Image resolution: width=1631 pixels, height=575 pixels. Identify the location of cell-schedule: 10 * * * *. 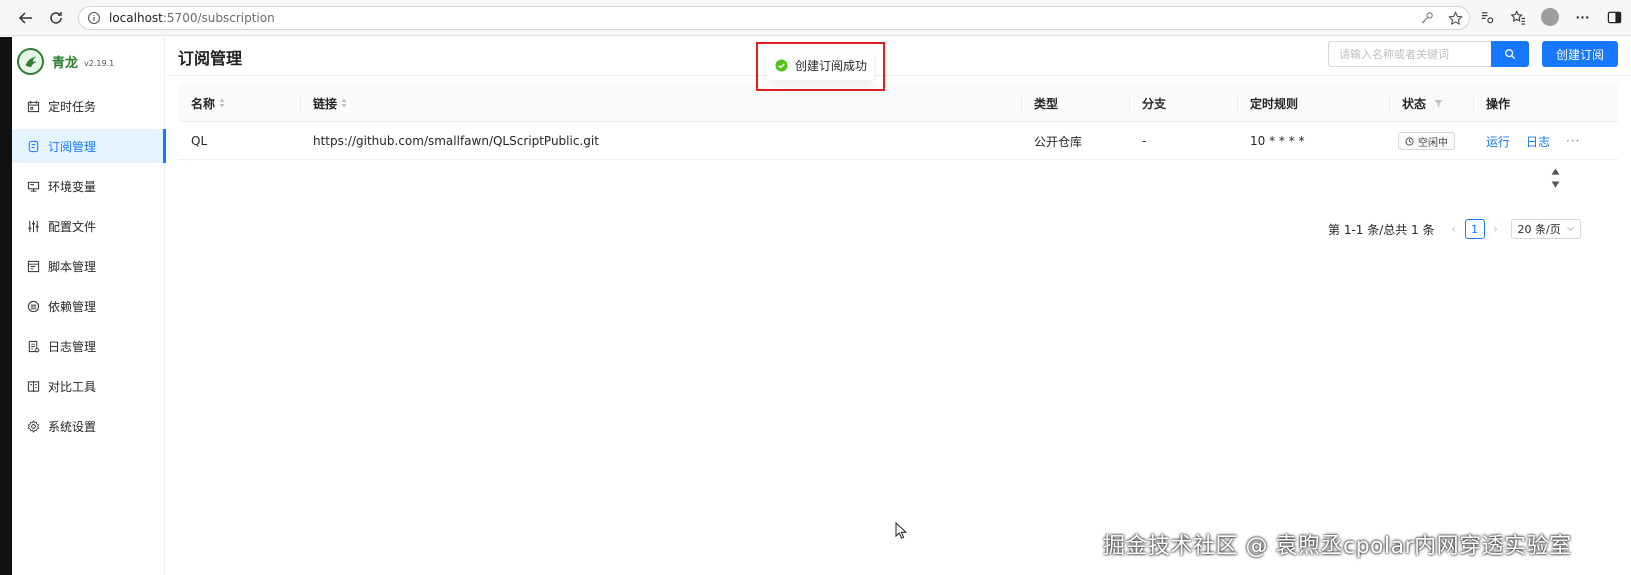
(1277, 141).